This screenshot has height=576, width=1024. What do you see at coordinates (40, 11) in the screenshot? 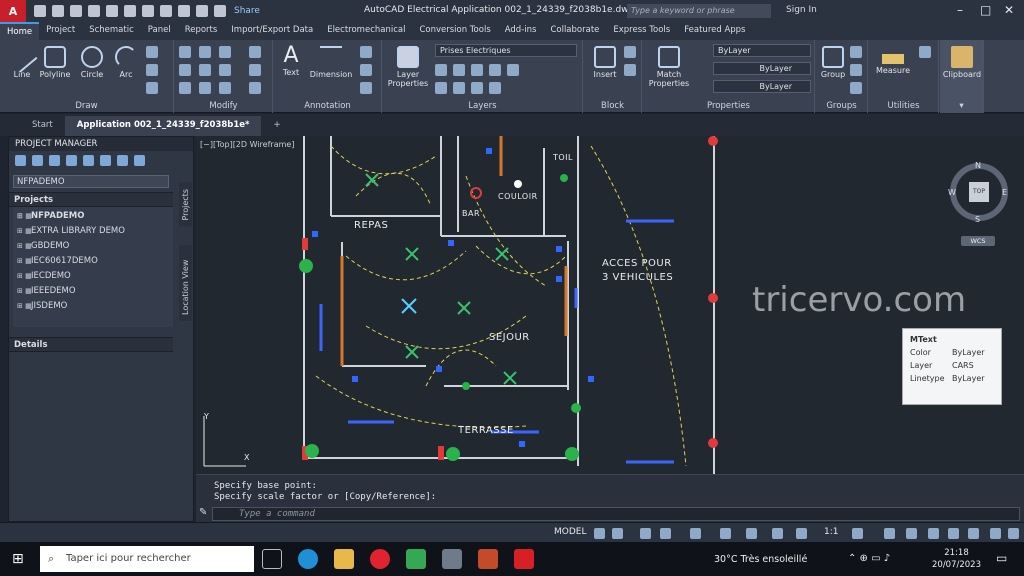
I see `new-icon` at bounding box center [40, 11].